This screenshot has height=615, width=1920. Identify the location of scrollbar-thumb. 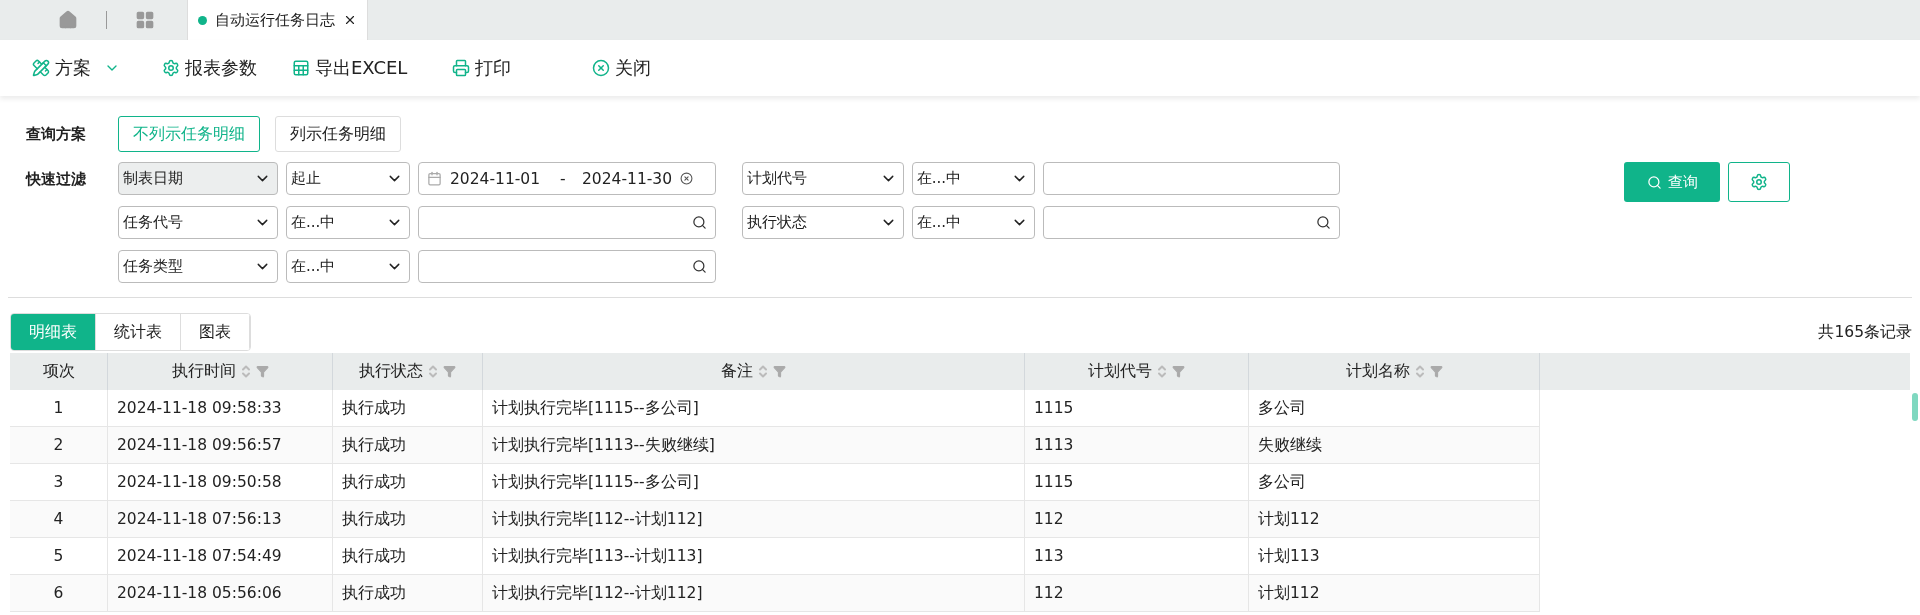
(1915, 407).